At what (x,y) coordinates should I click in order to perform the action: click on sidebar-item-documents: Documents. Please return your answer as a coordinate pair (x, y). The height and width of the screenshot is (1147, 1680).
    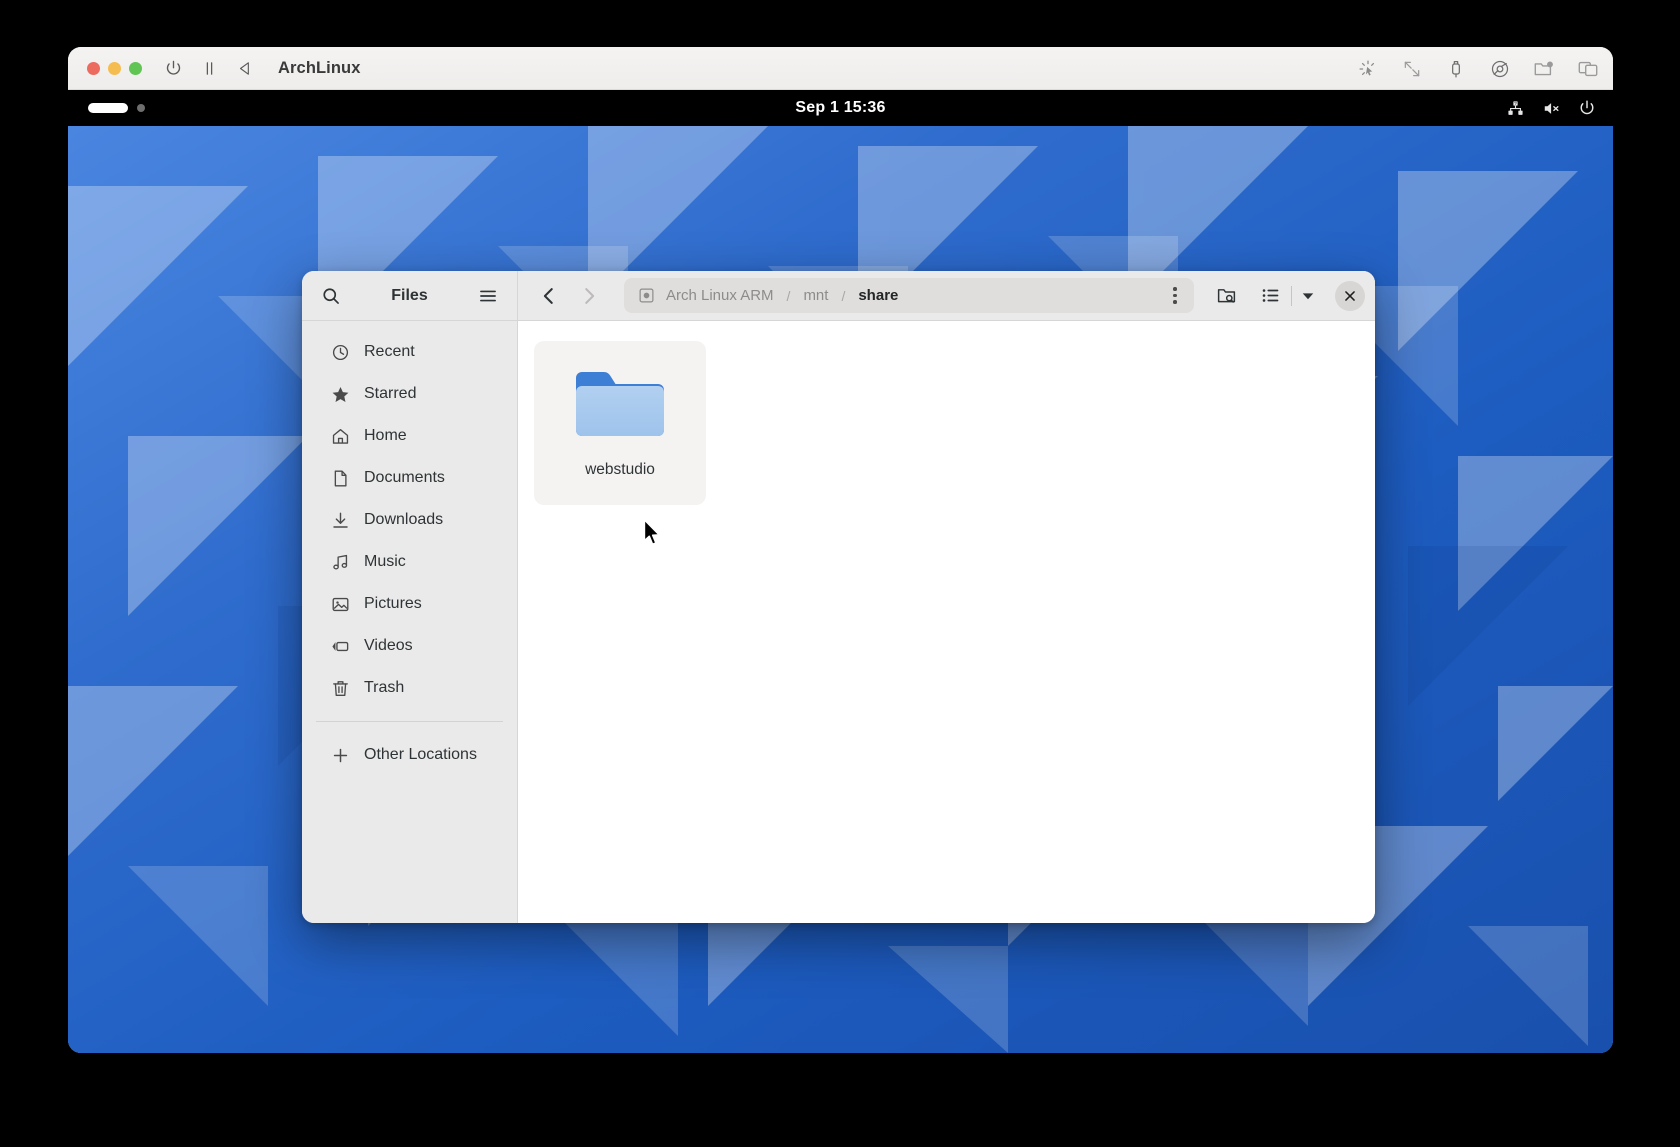
    Looking at the image, I should click on (409, 478).